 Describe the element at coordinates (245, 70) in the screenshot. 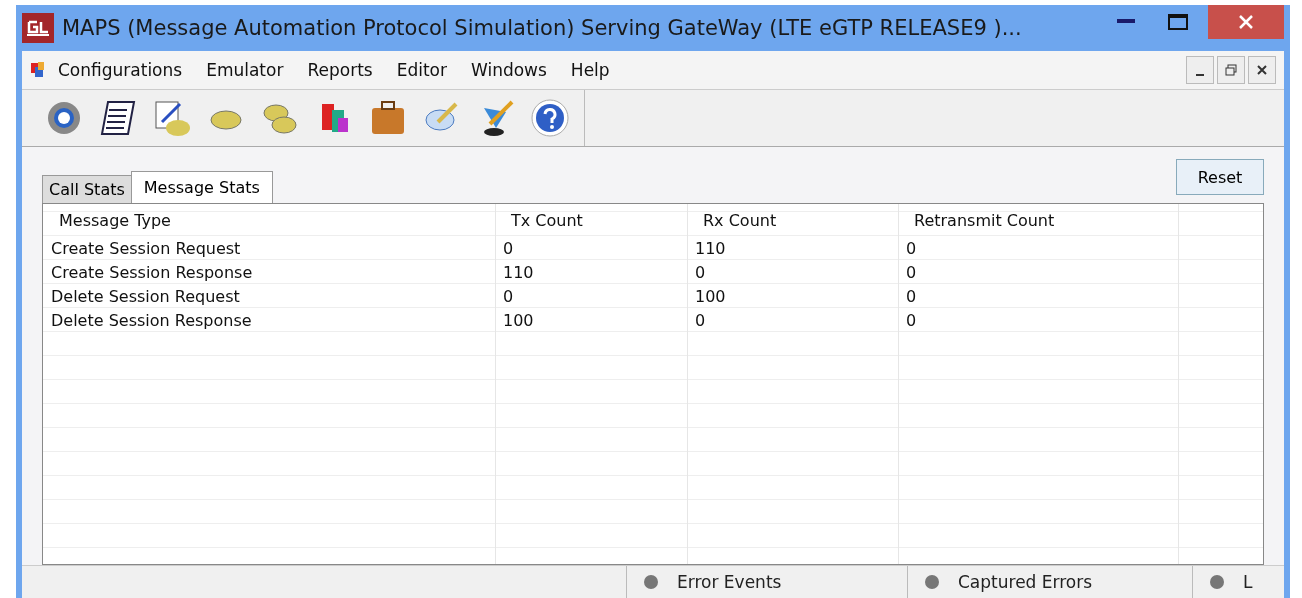

I see `menu-item: Emulator` at that location.